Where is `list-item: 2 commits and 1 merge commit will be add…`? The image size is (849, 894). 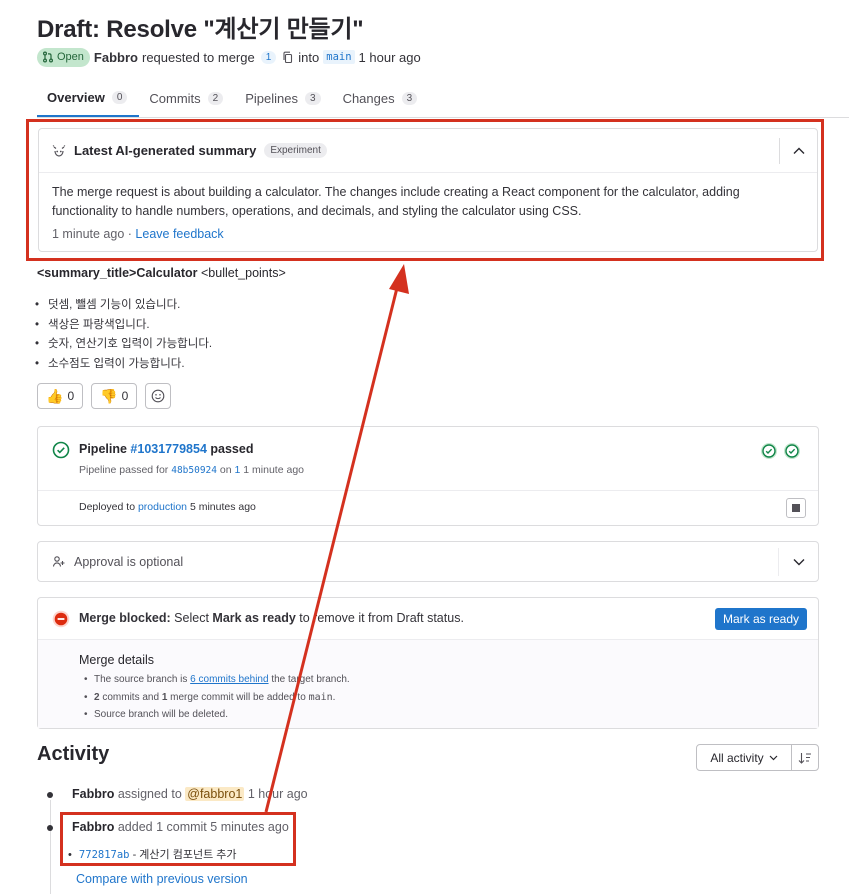 list-item: 2 commits and 1 merge commit will be add… is located at coordinates (222, 698).